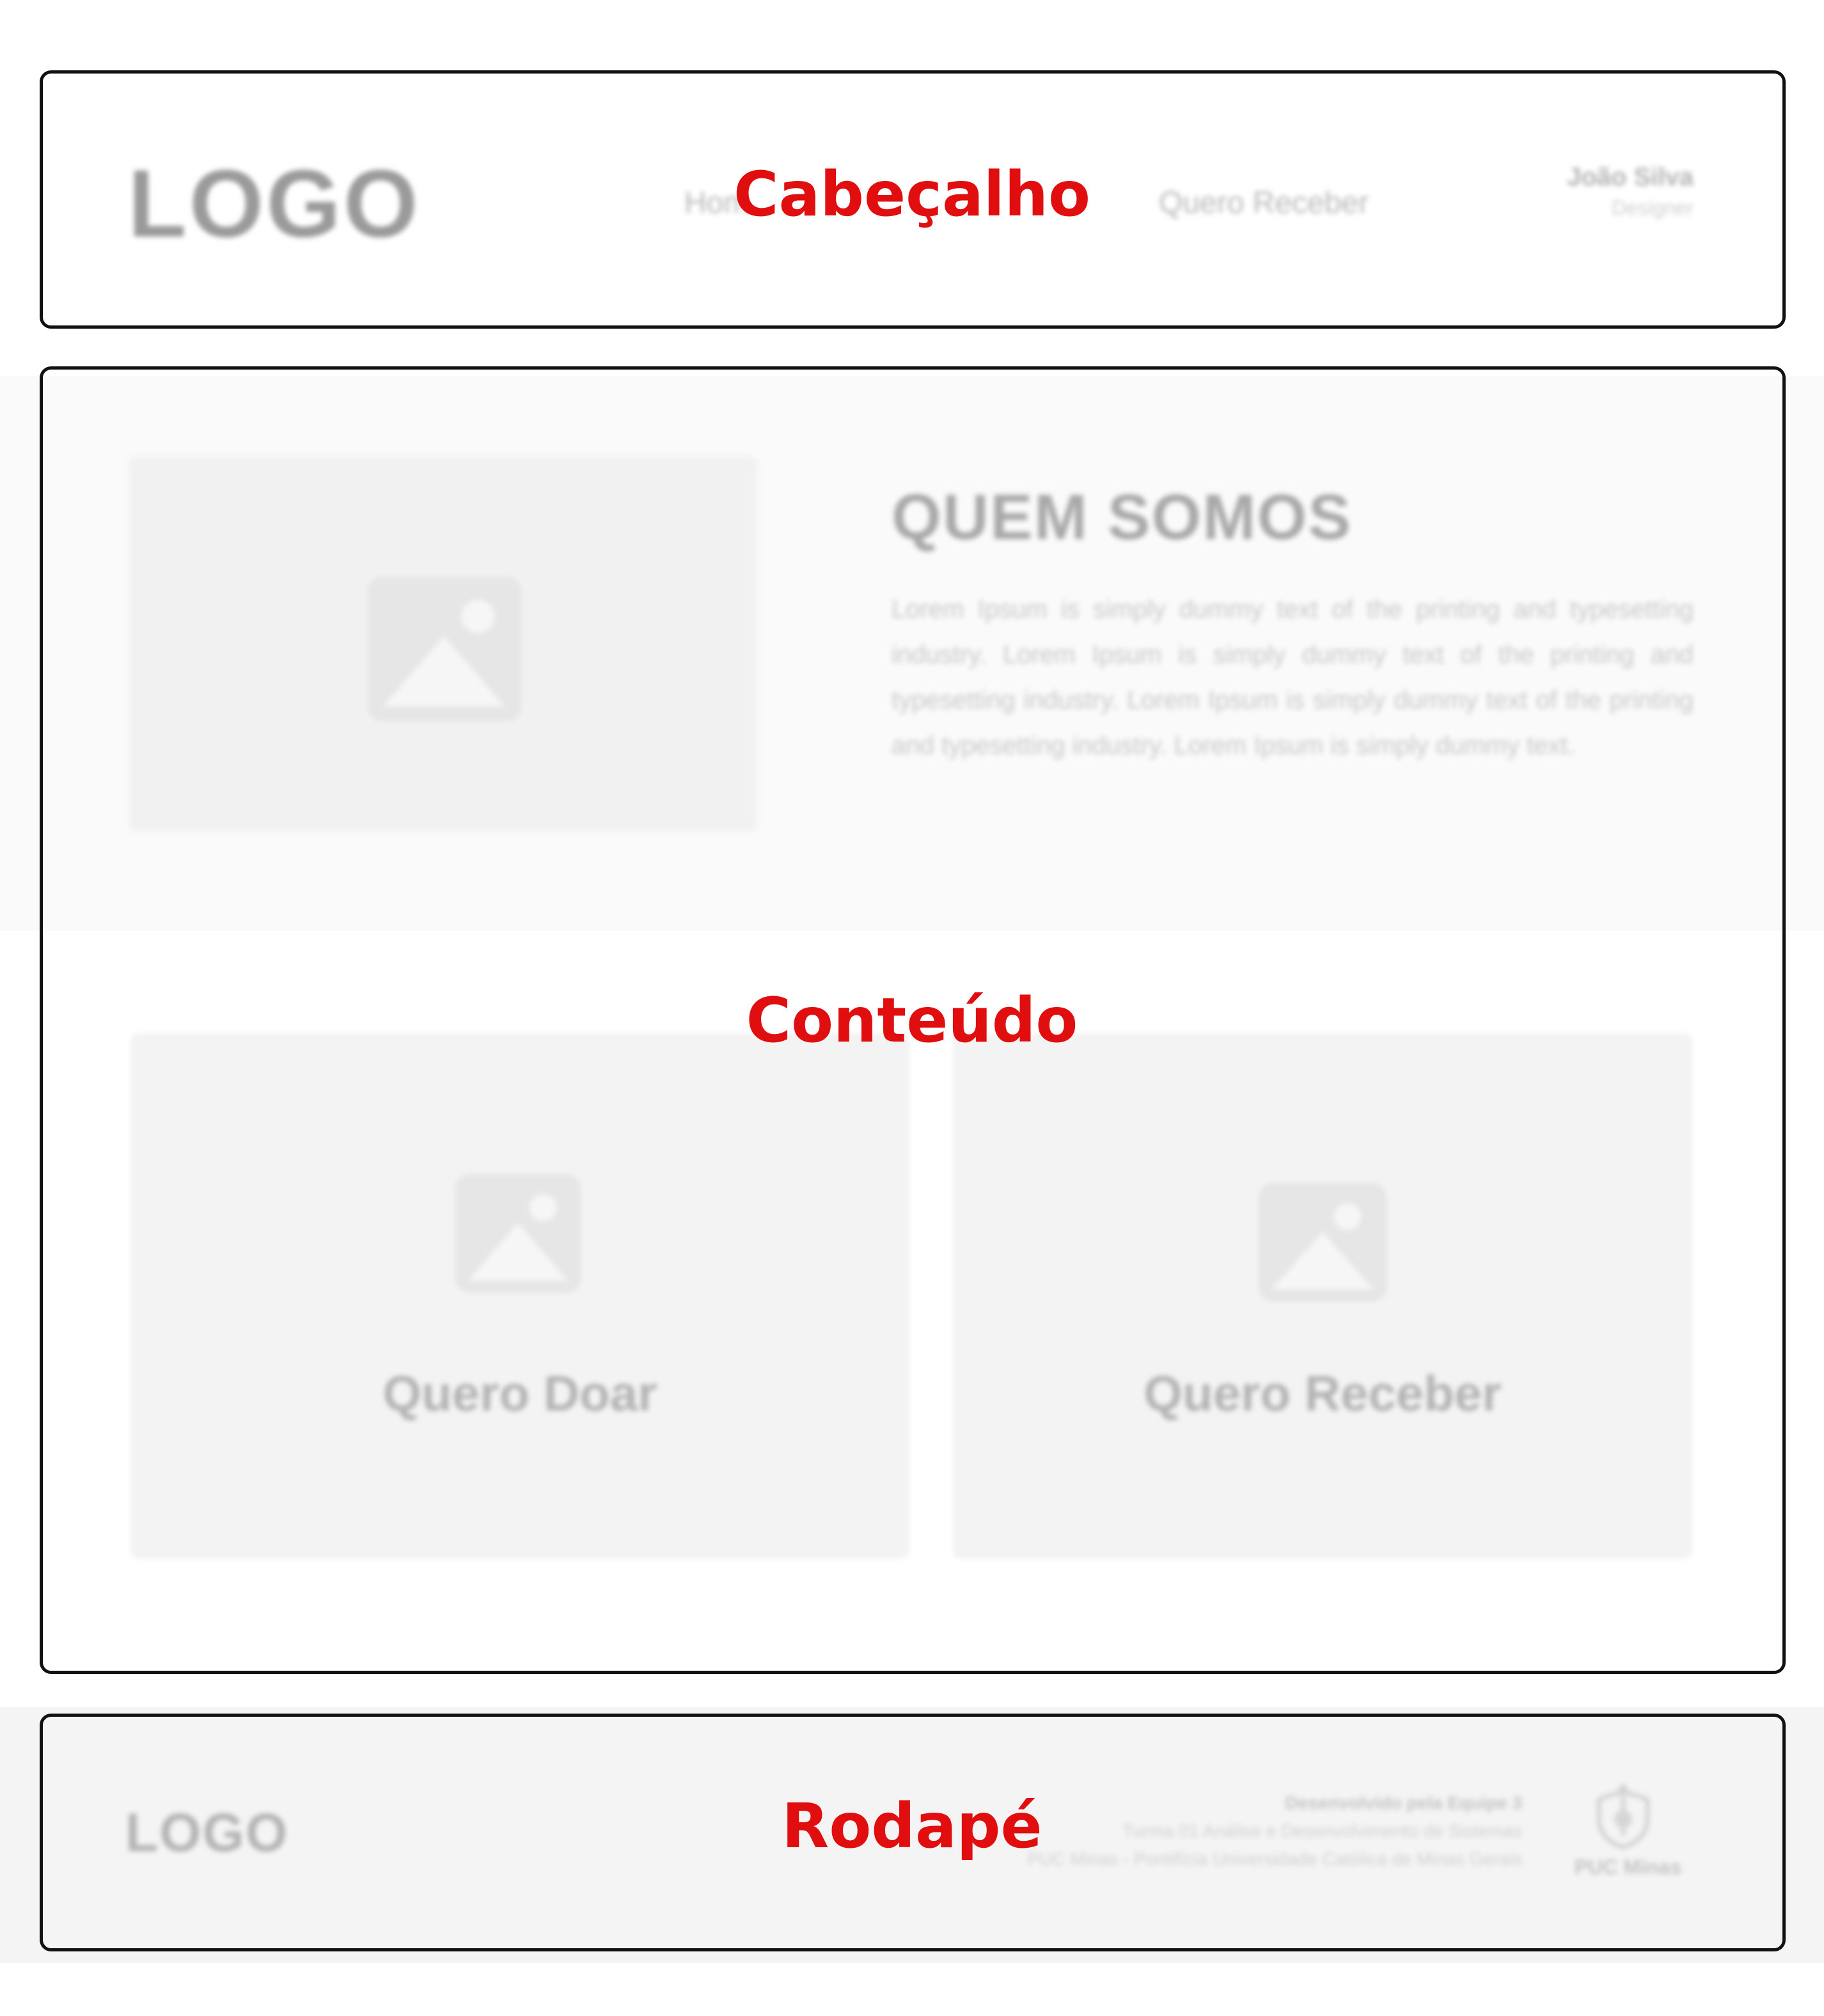 Image resolution: width=1824 pixels, height=2016 pixels. Describe the element at coordinates (912, 194) in the screenshot. I see `header-section-label: Cabeçalho` at that location.